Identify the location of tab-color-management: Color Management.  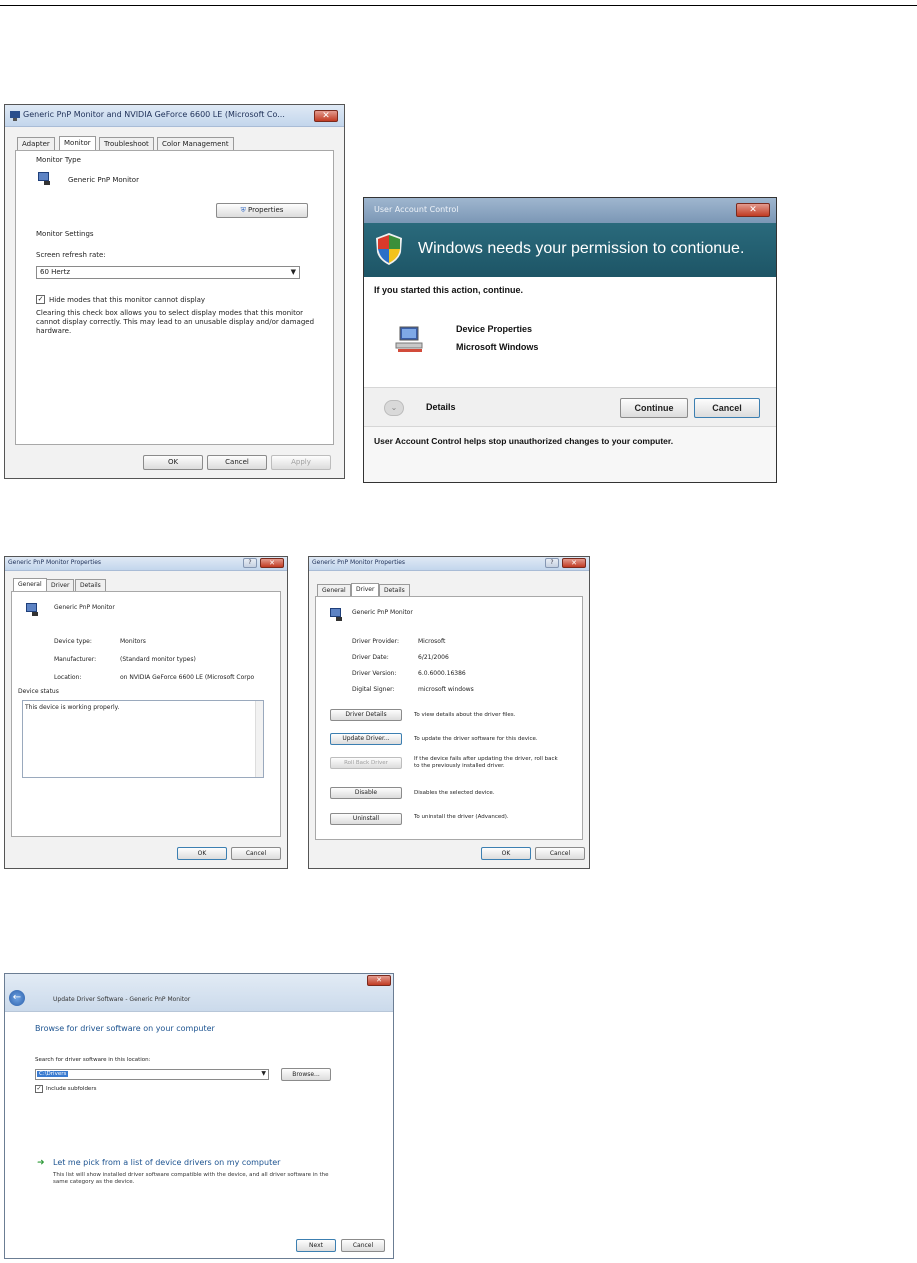
(195, 143).